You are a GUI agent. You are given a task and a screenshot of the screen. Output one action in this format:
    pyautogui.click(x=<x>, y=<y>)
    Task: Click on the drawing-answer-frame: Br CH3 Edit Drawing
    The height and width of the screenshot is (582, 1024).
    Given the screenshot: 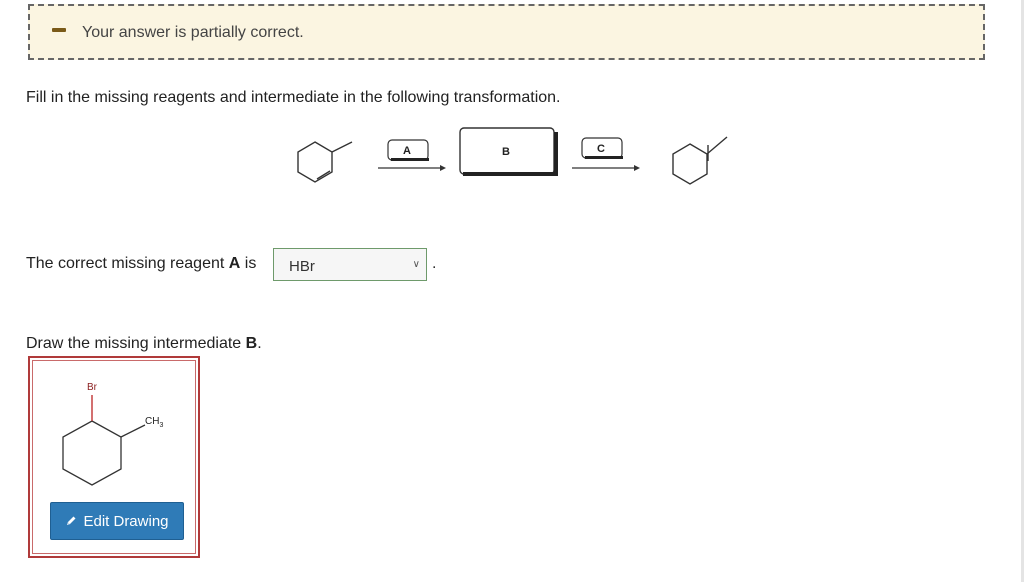 What is the action you would take?
    pyautogui.click(x=114, y=457)
    